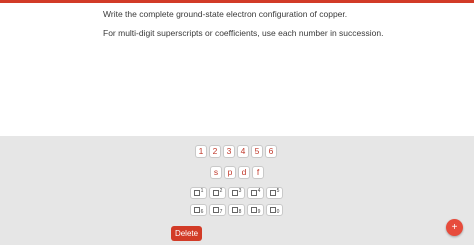 The height and width of the screenshot is (245, 474). I want to click on superscript-2-key: 2, so click(217, 193).